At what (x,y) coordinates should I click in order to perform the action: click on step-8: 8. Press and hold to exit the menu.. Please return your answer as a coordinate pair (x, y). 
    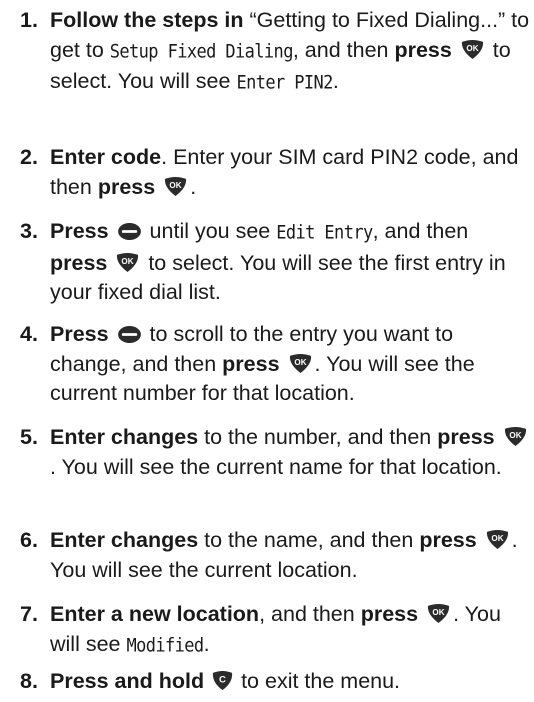
    Looking at the image, I should click on (275, 682).